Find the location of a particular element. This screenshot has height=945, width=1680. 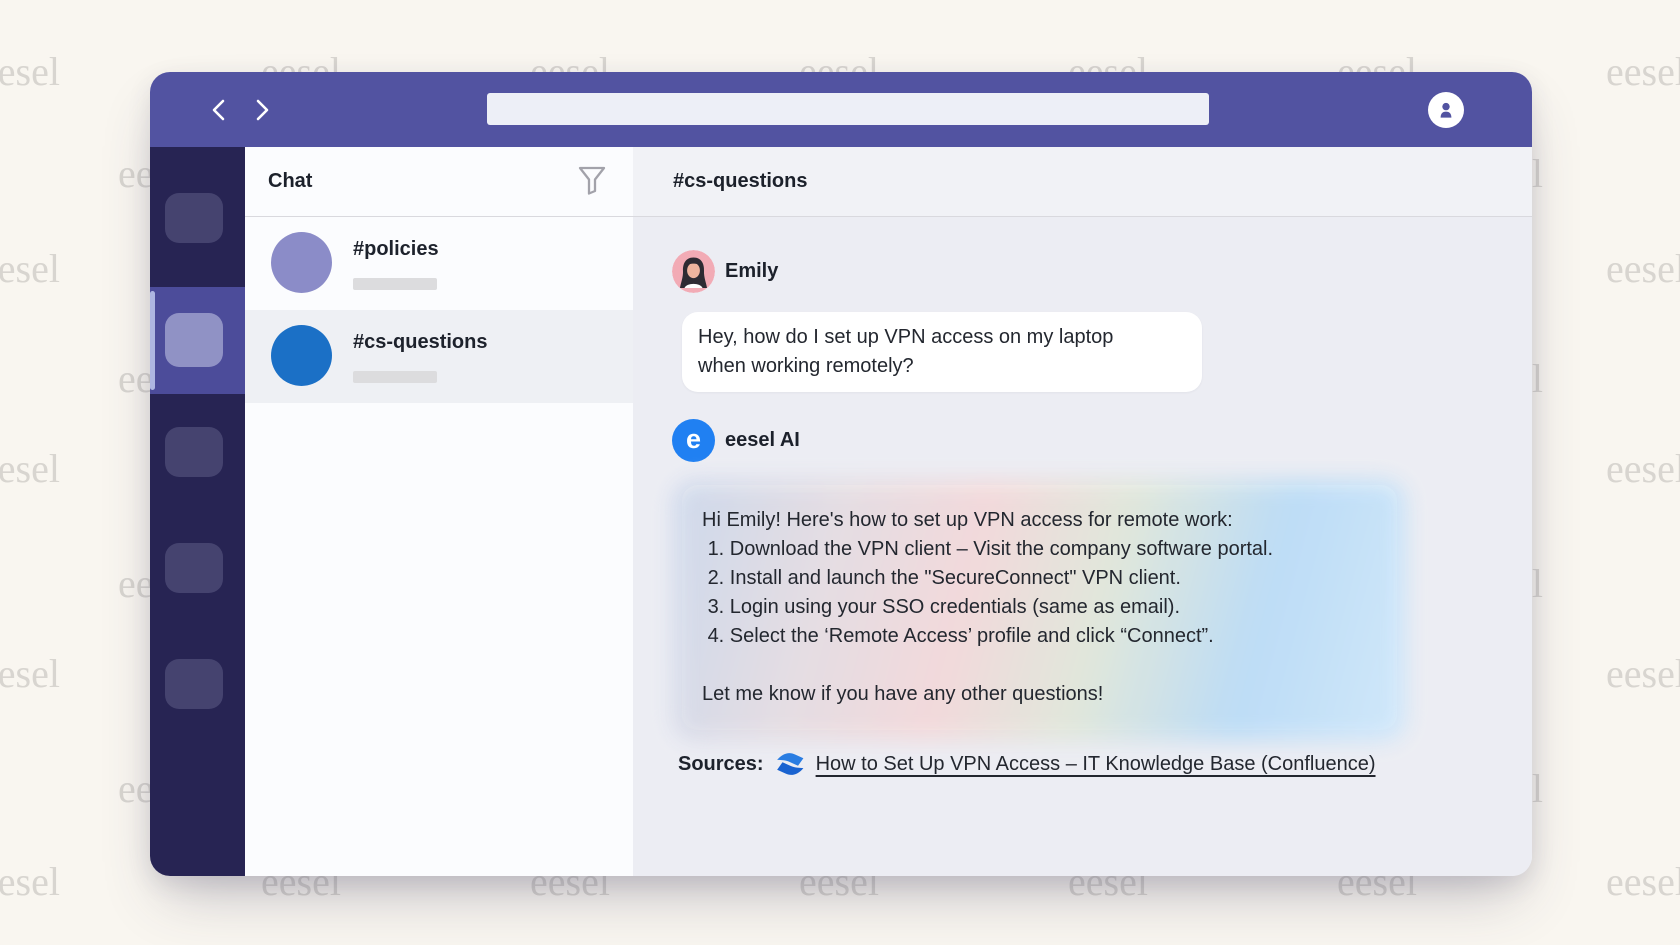

filter-button is located at coordinates (592, 181).